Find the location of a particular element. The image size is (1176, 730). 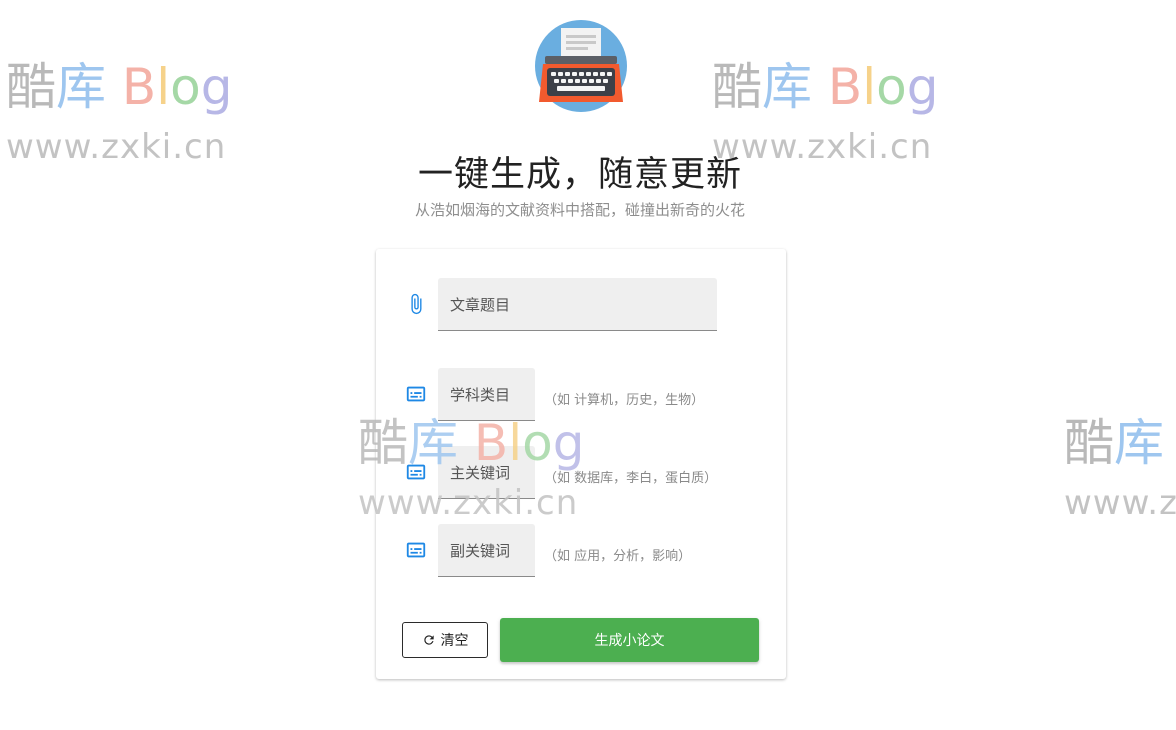

clear-button: 清空 is located at coordinates (445, 640).